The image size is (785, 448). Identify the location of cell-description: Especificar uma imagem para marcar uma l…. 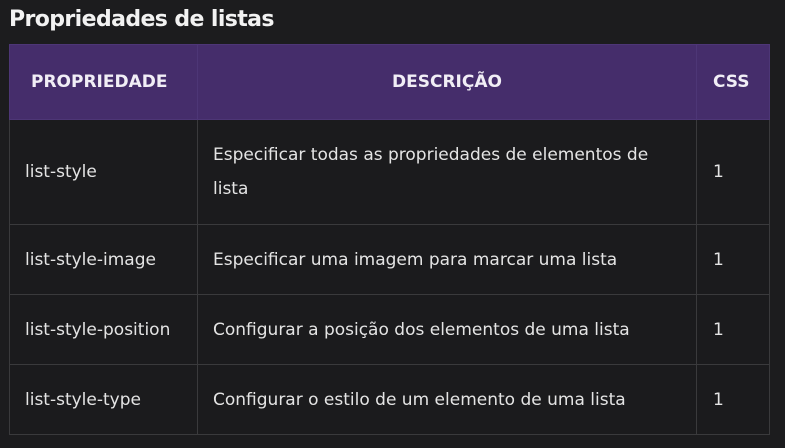
(447, 259).